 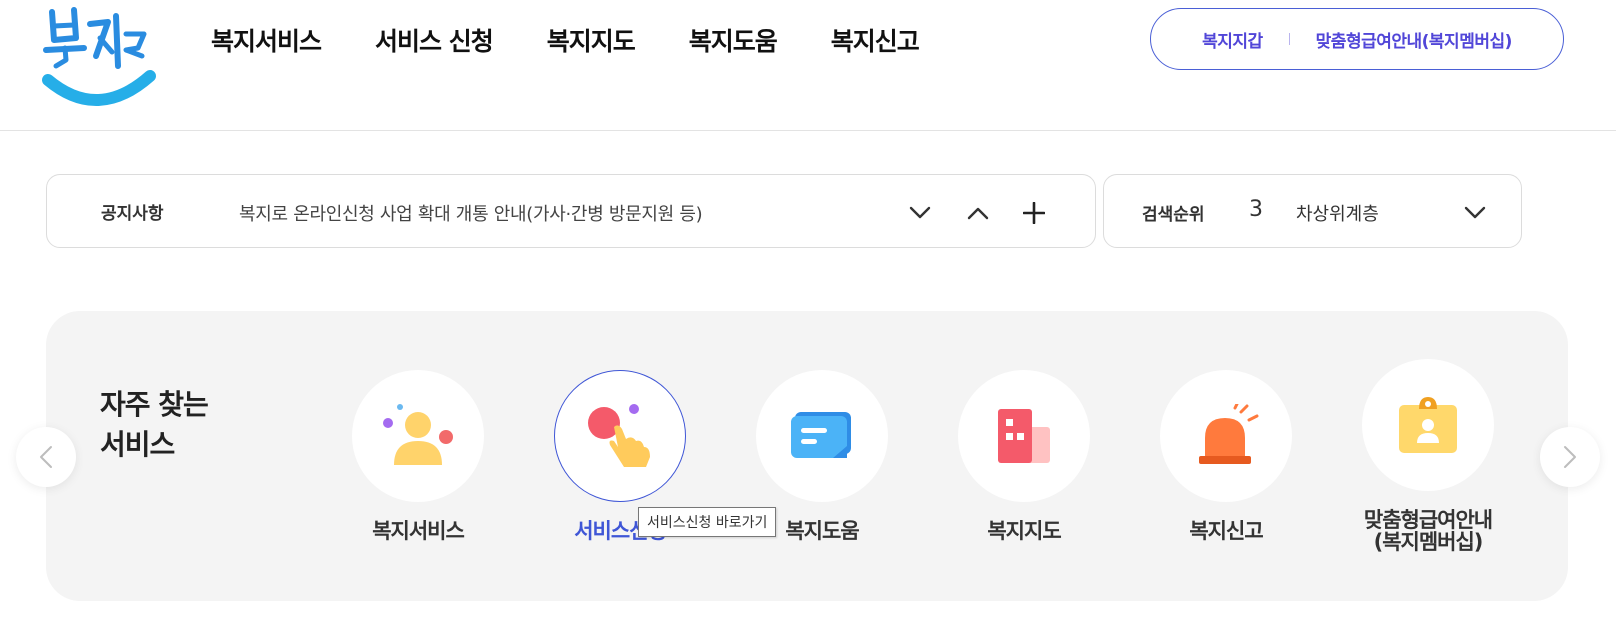 I want to click on quick-item-label: 복지신고, so click(x=1226, y=531).